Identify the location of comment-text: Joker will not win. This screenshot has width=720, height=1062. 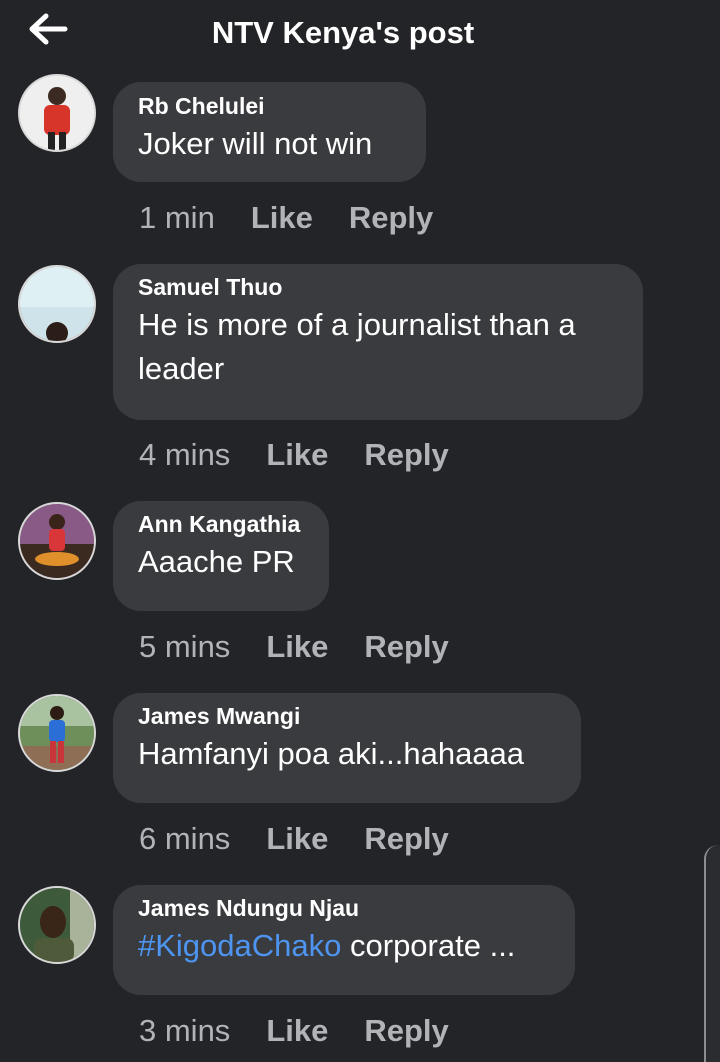
(255, 143).